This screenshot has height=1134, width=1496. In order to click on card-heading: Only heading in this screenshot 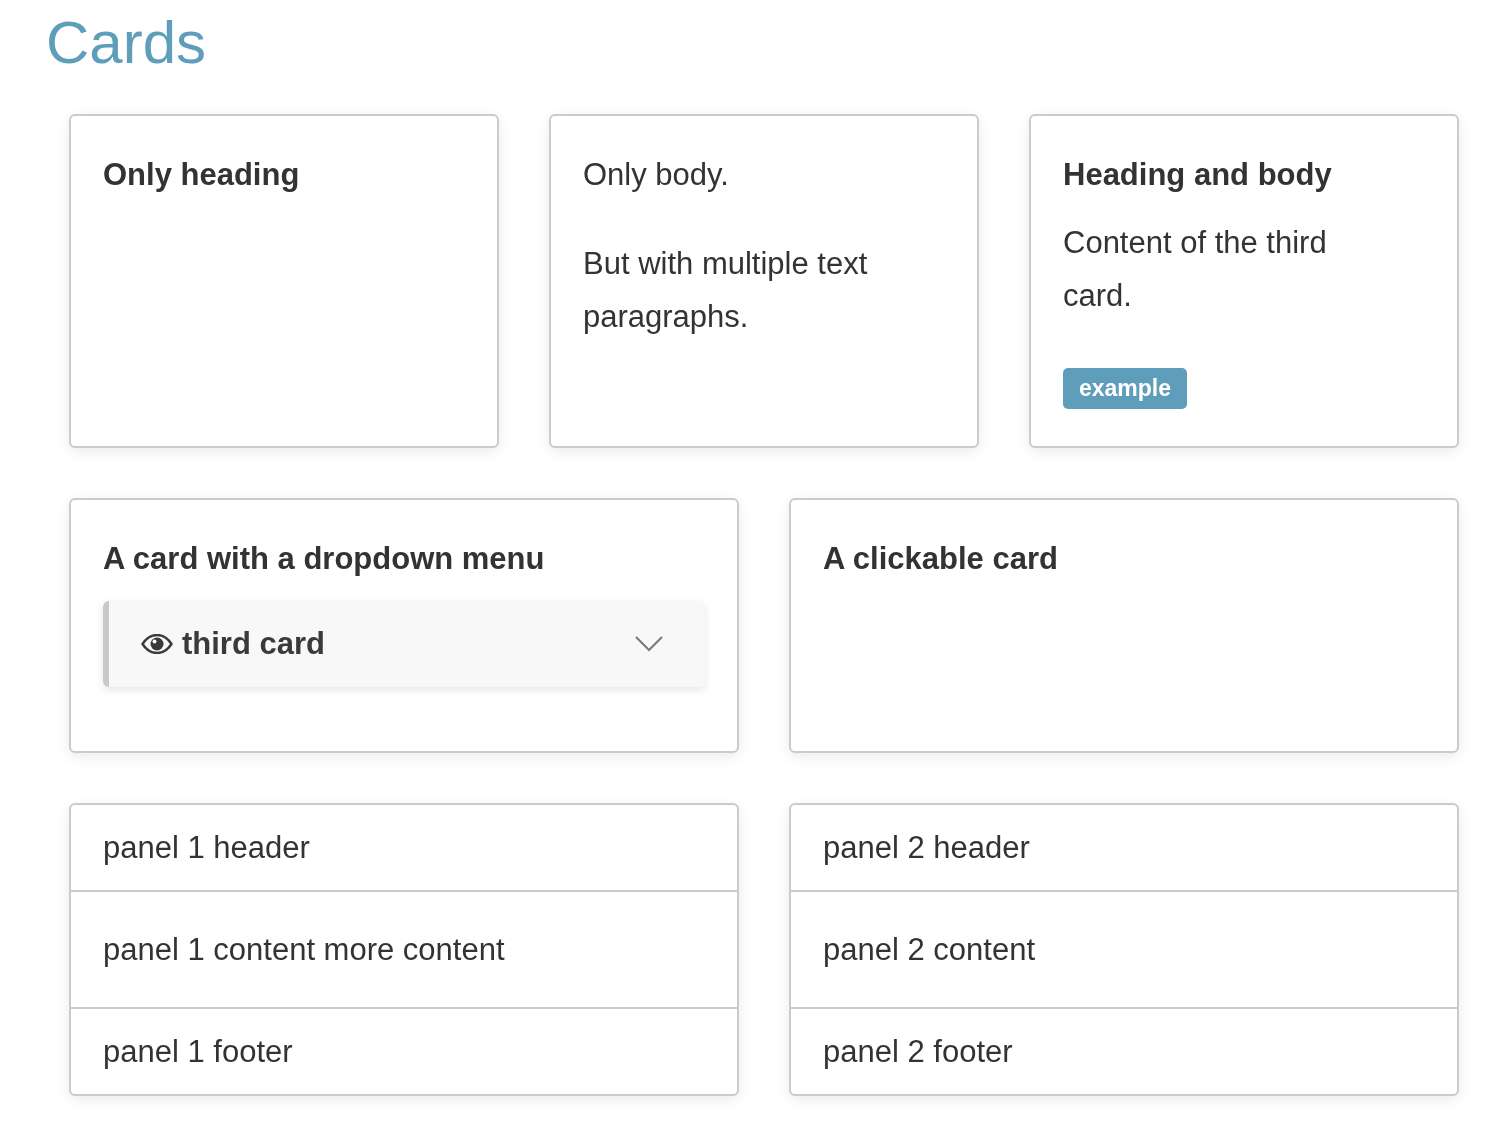, I will do `click(201, 175)`.